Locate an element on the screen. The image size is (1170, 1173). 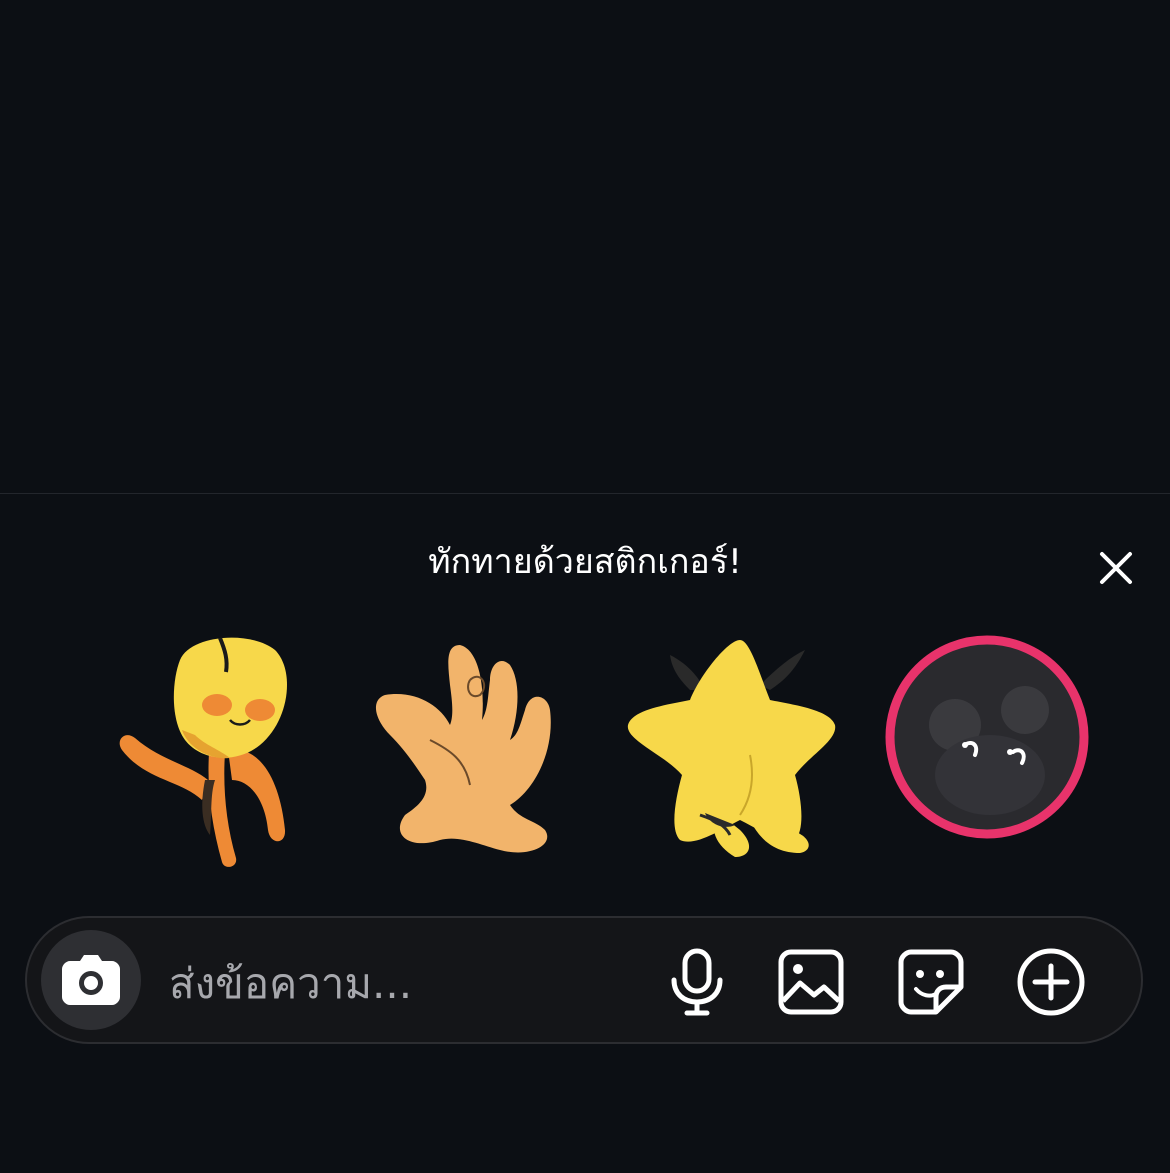
microphone-button is located at coordinates (697, 982).